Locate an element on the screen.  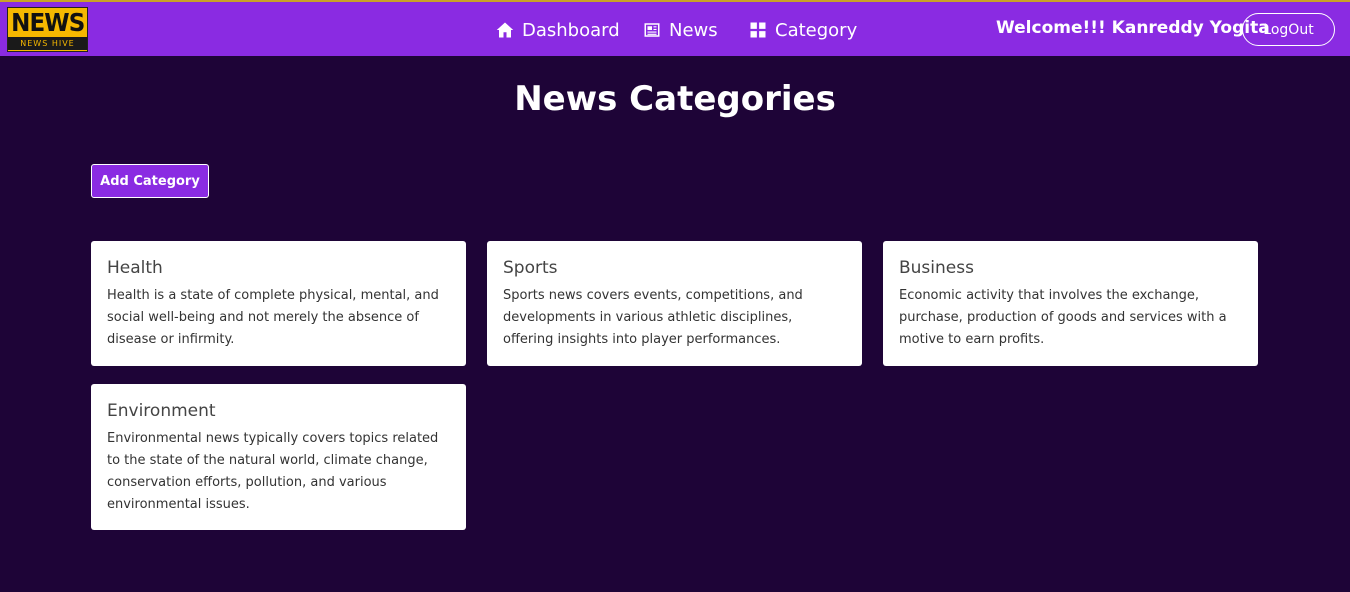
home-icon is located at coordinates (505, 30).